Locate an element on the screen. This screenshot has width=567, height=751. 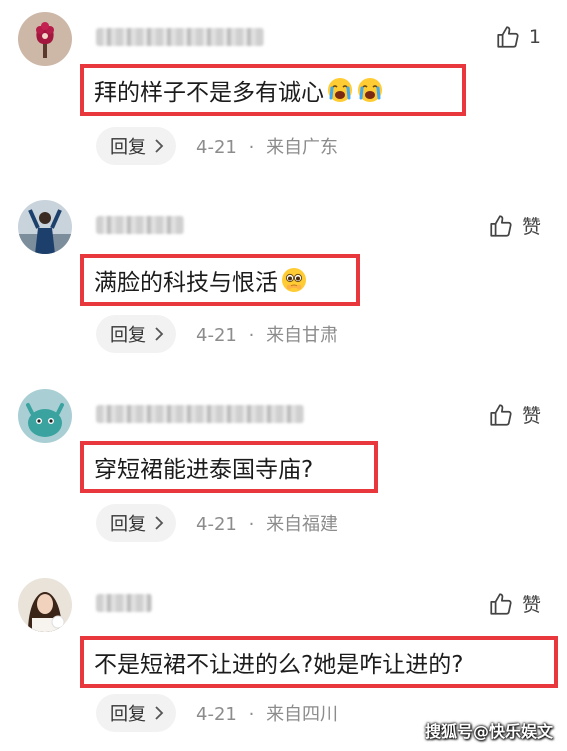
comment-location: 来自广东 is located at coordinates (302, 147).